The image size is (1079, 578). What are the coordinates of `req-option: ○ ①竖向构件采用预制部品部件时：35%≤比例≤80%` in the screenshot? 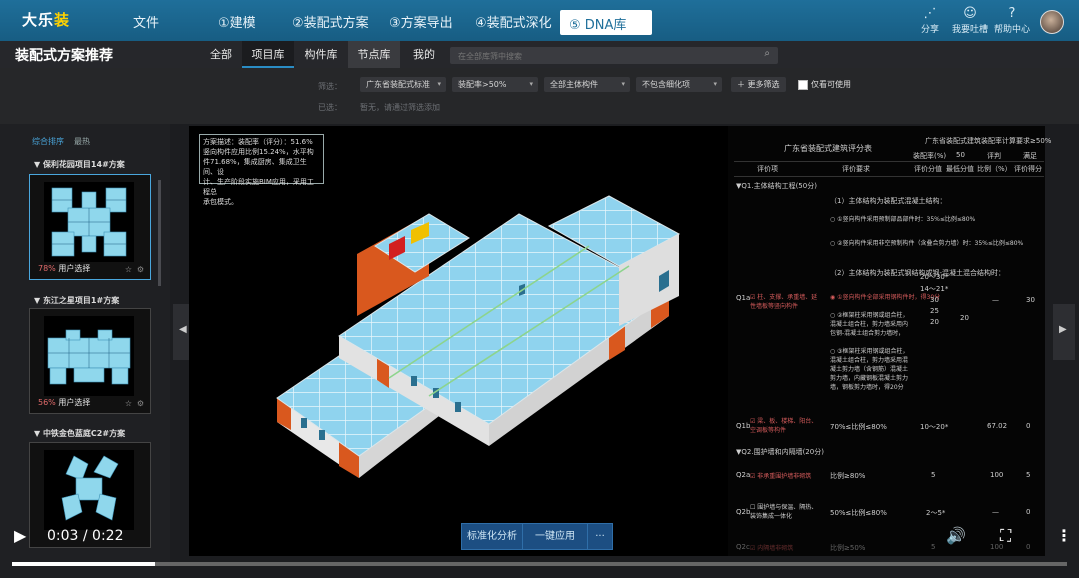 It's located at (902, 218).